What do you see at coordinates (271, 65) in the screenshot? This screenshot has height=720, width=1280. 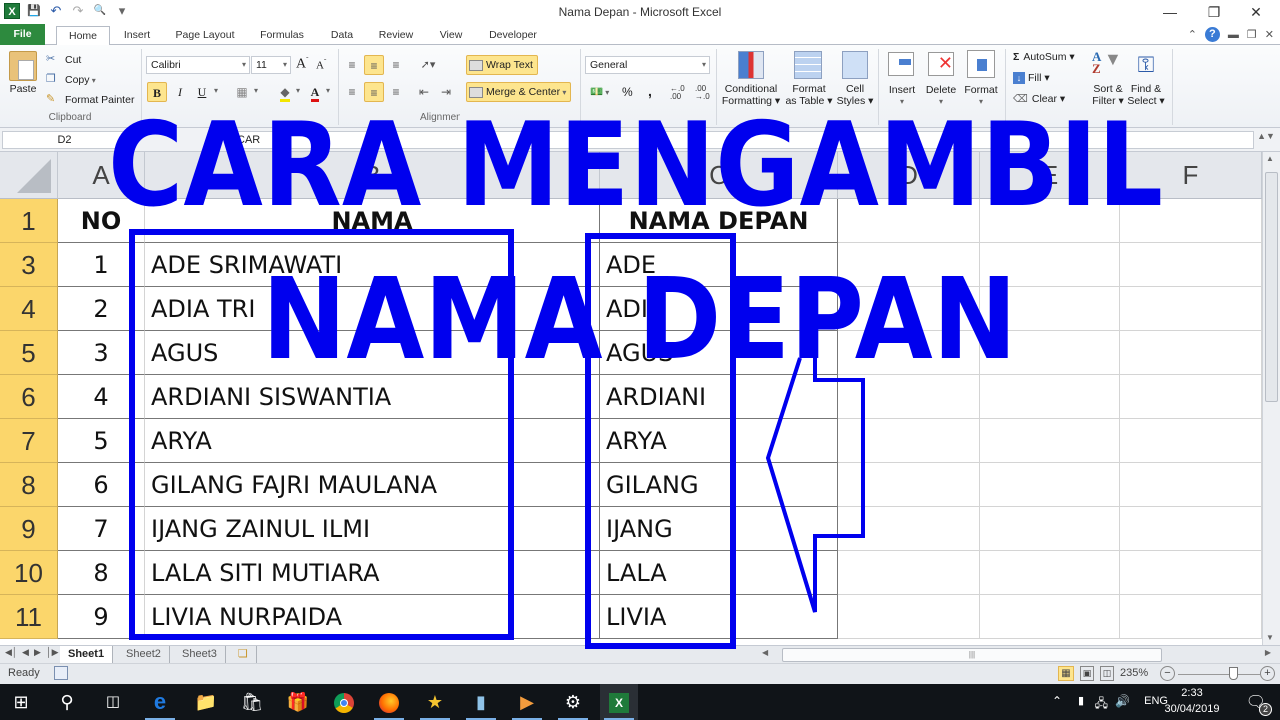 I see `font-size-select: 11 ▾` at bounding box center [271, 65].